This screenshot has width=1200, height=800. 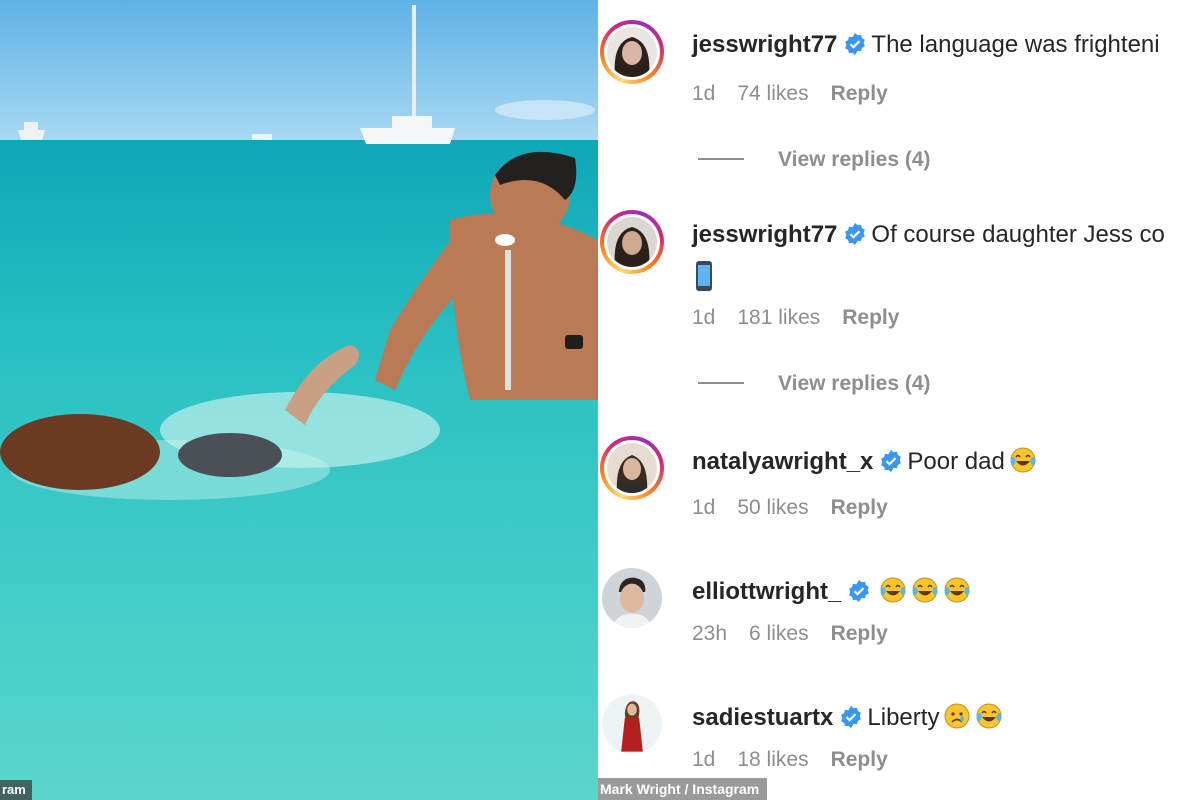 I want to click on comment-likes: 6 likes, so click(x=779, y=633).